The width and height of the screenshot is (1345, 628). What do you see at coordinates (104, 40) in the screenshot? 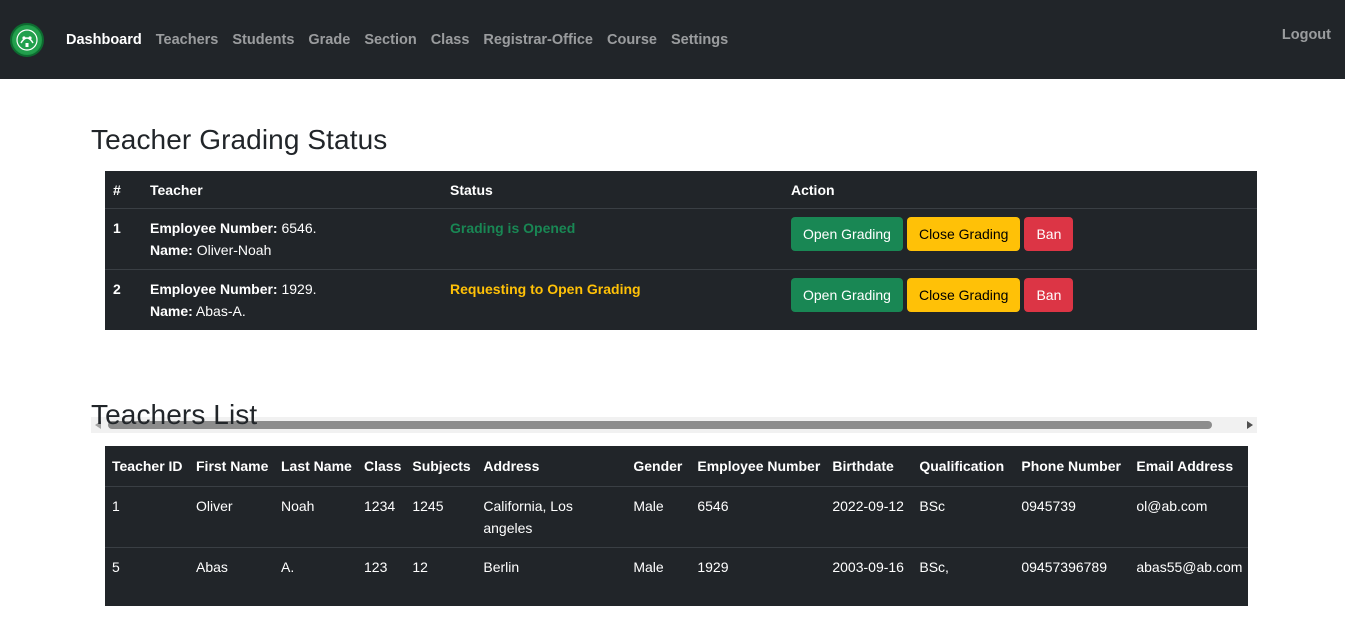
I see `nav-dashboard: Dashboard` at bounding box center [104, 40].